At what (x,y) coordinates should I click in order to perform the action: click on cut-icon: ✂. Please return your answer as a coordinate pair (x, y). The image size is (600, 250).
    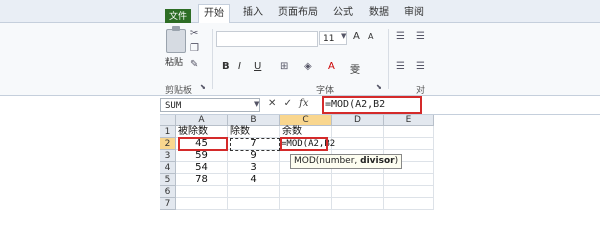
    Looking at the image, I should click on (194, 33).